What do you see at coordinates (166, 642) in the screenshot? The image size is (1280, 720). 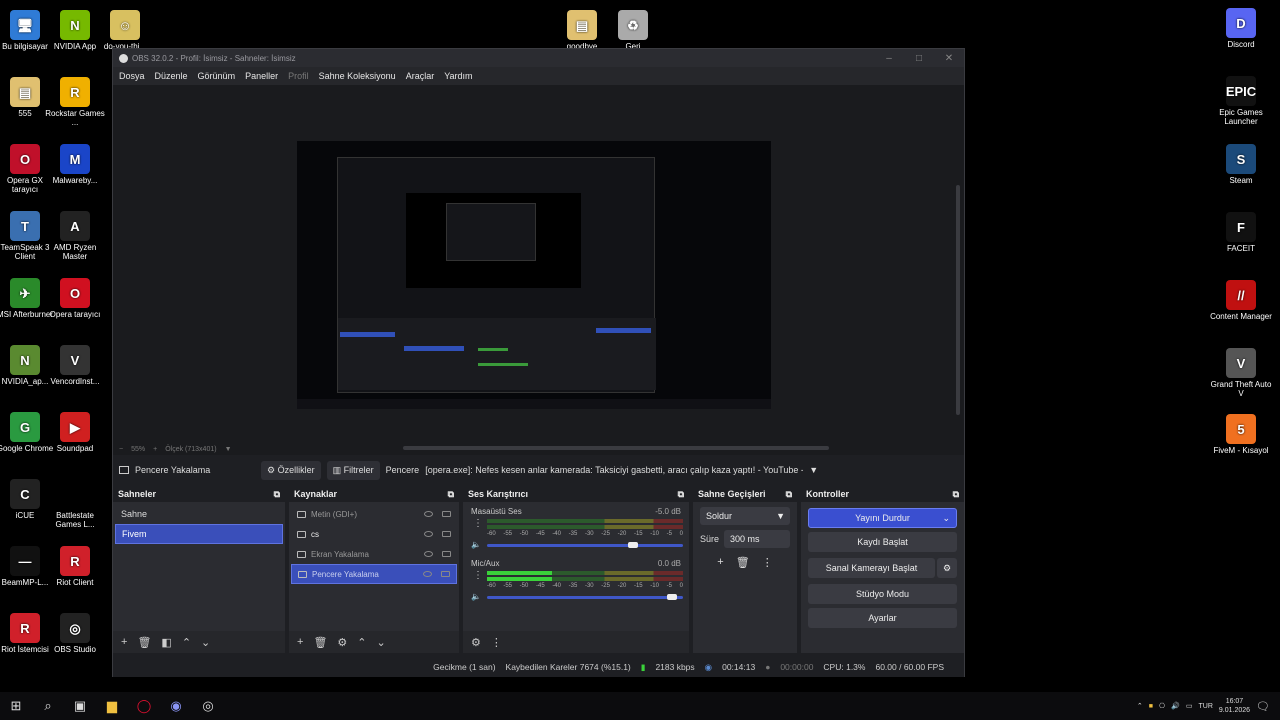 I see `scene-filter-button: ◧` at bounding box center [166, 642].